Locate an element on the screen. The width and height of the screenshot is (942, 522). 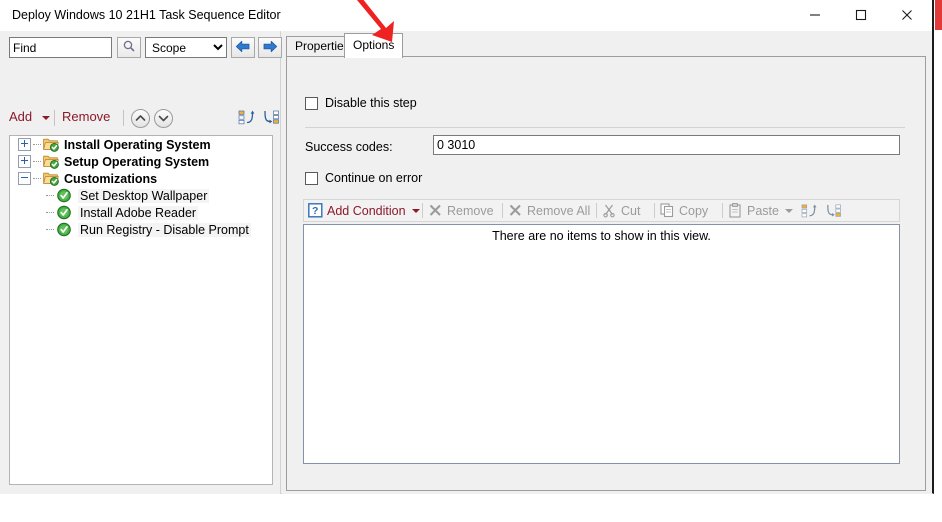
continue-on-error-checkbox is located at coordinates (311, 178).